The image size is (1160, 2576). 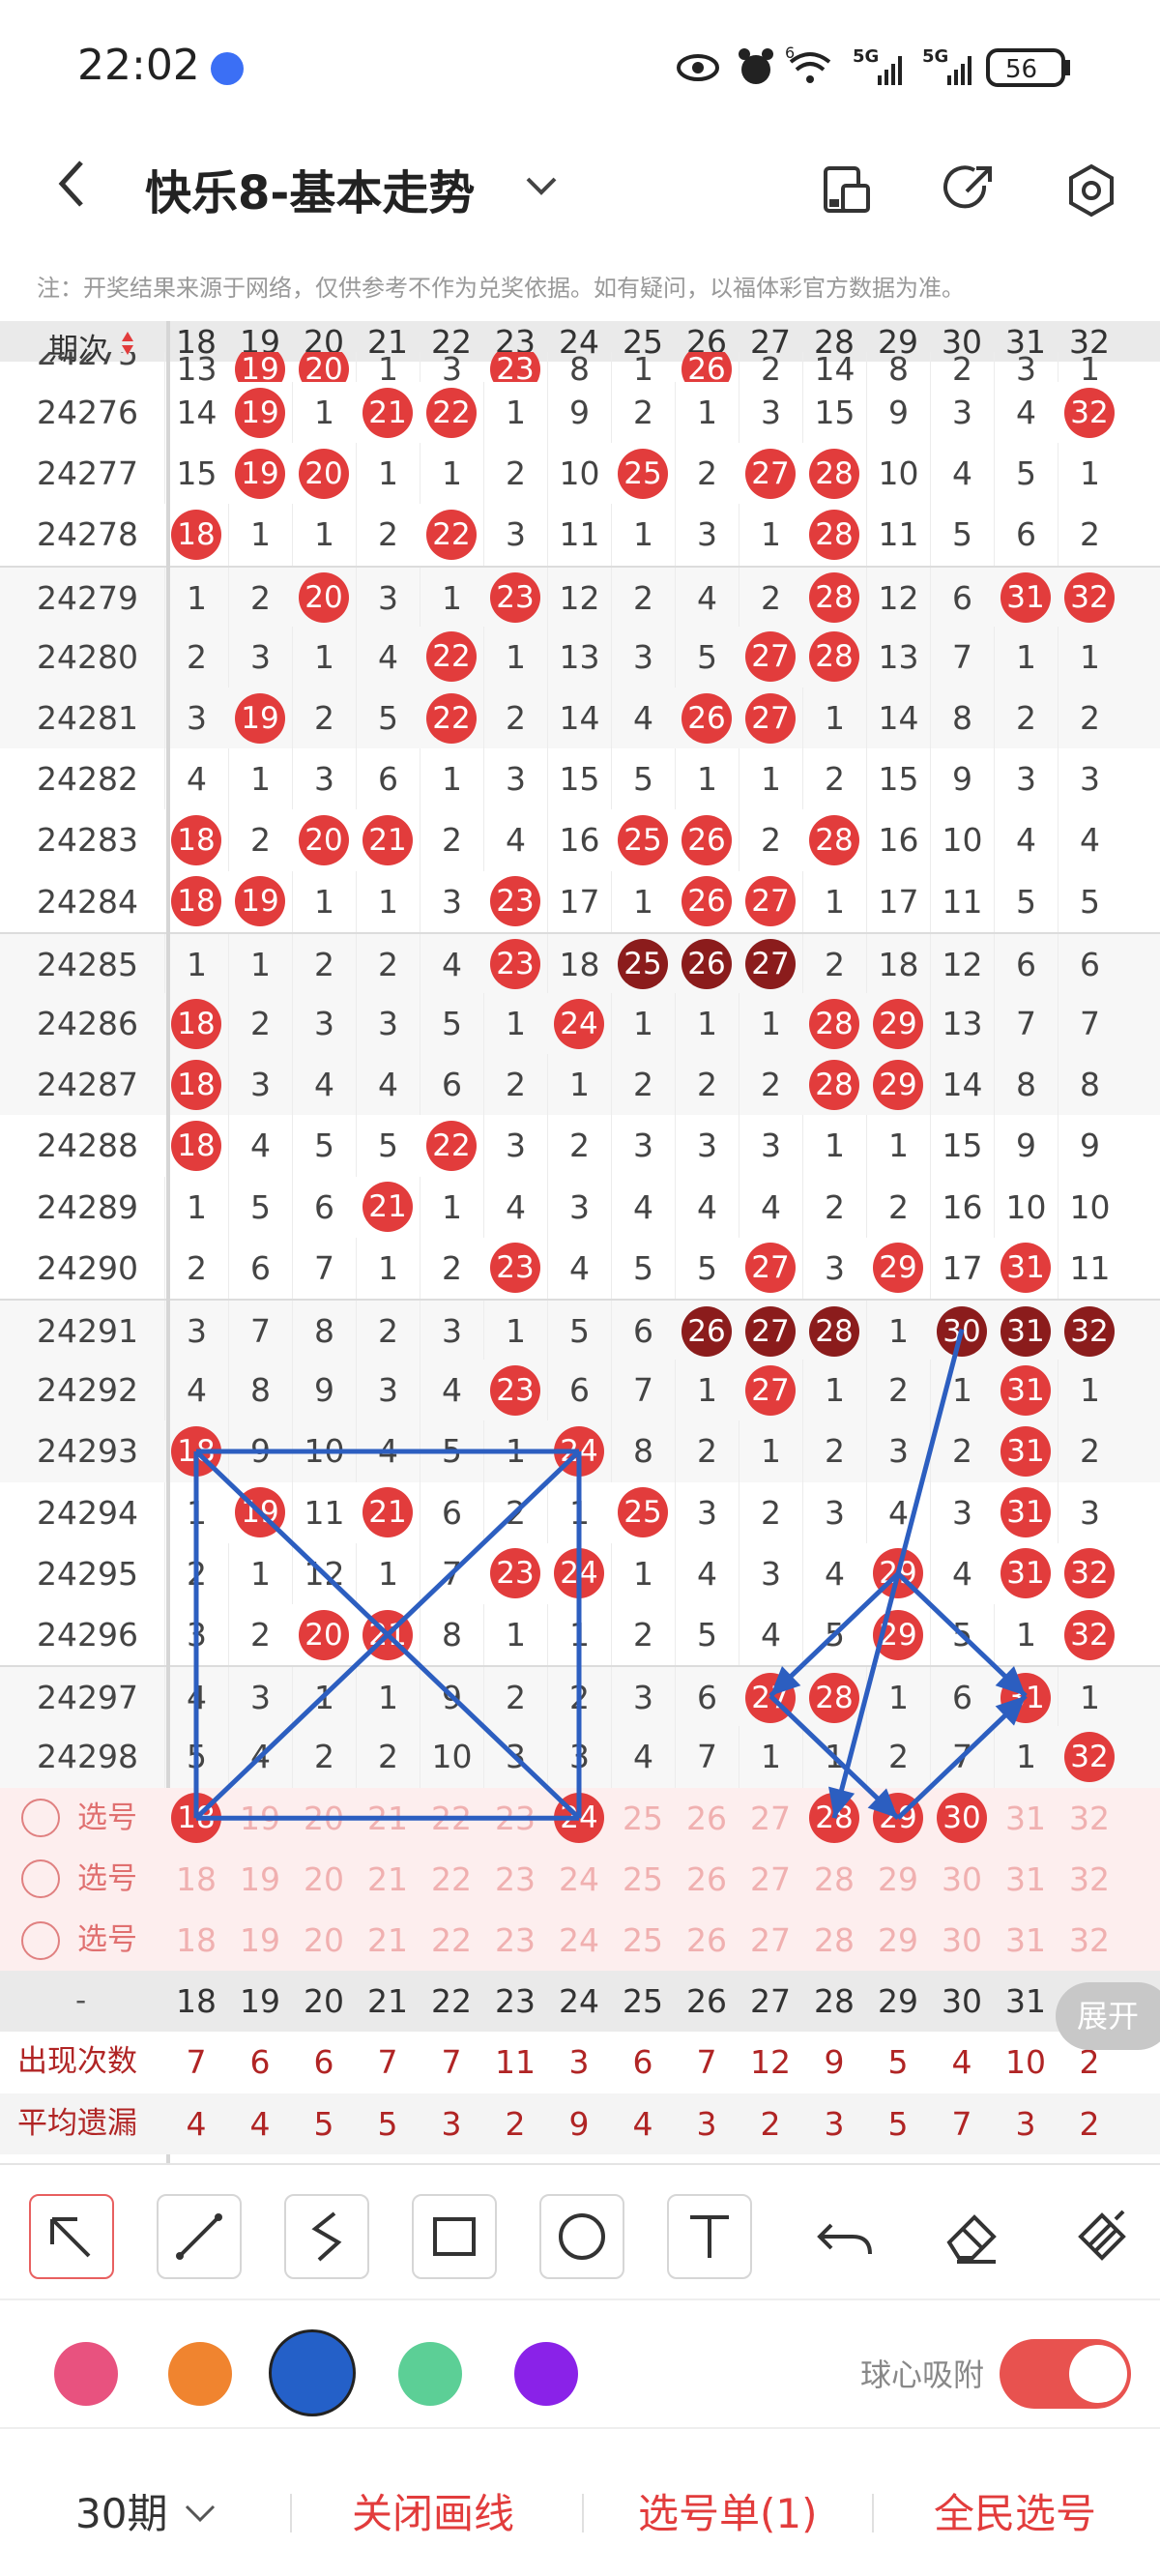 I want to click on table-row: 24280 2 3 1 4 22 1 13 3 5 27 28 13 7 1 1, so click(x=580, y=657).